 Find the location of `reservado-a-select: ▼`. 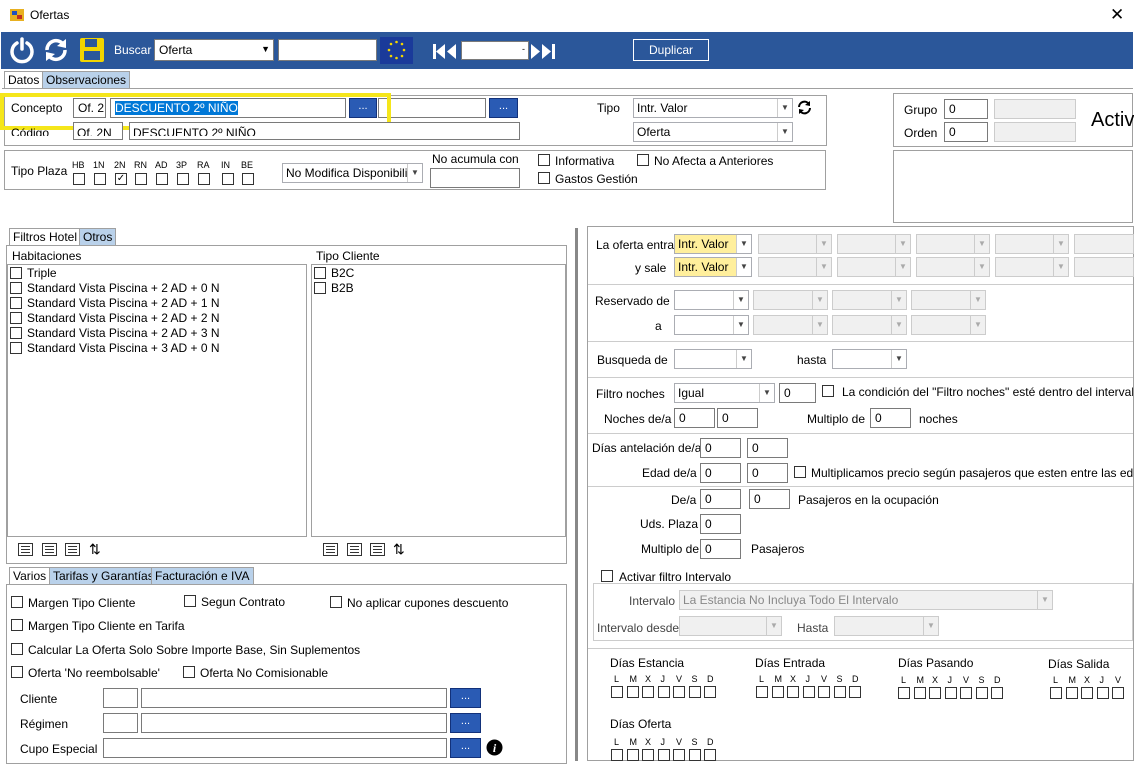

reservado-a-select: ▼ is located at coordinates (711, 325).